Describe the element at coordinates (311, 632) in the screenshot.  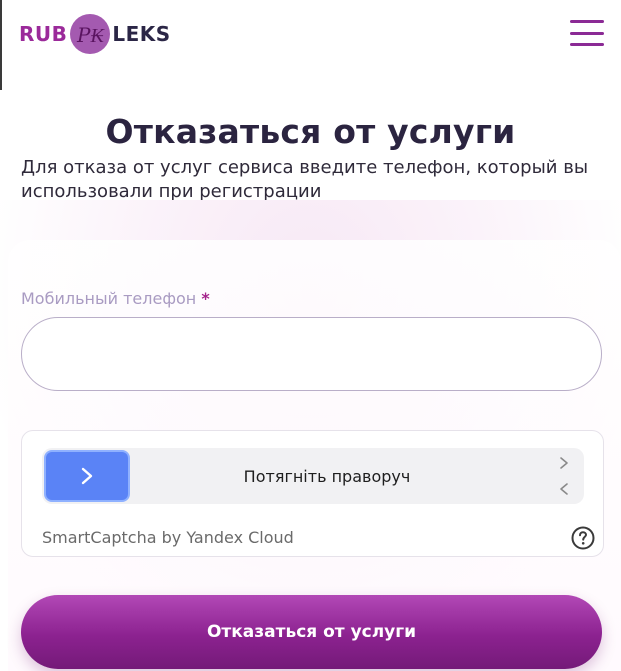
I see `refuse-service-button: Отказаться от услуги` at that location.